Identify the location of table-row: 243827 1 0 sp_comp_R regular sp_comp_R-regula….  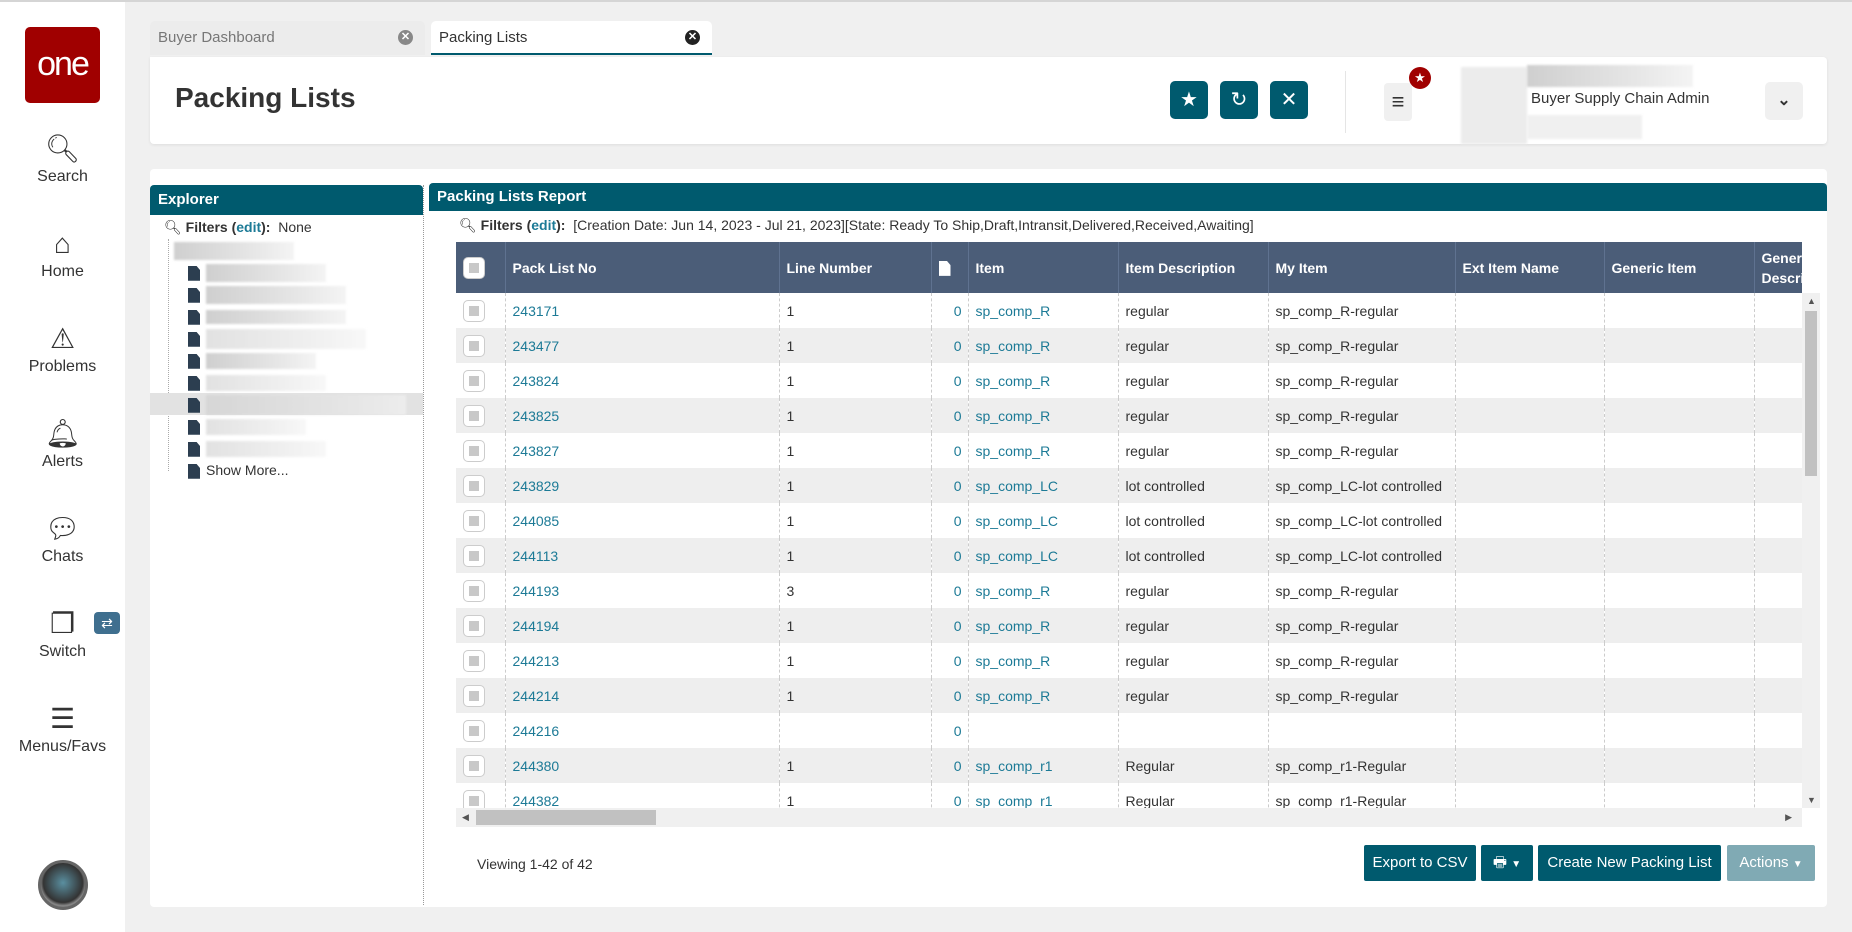
(1129, 450).